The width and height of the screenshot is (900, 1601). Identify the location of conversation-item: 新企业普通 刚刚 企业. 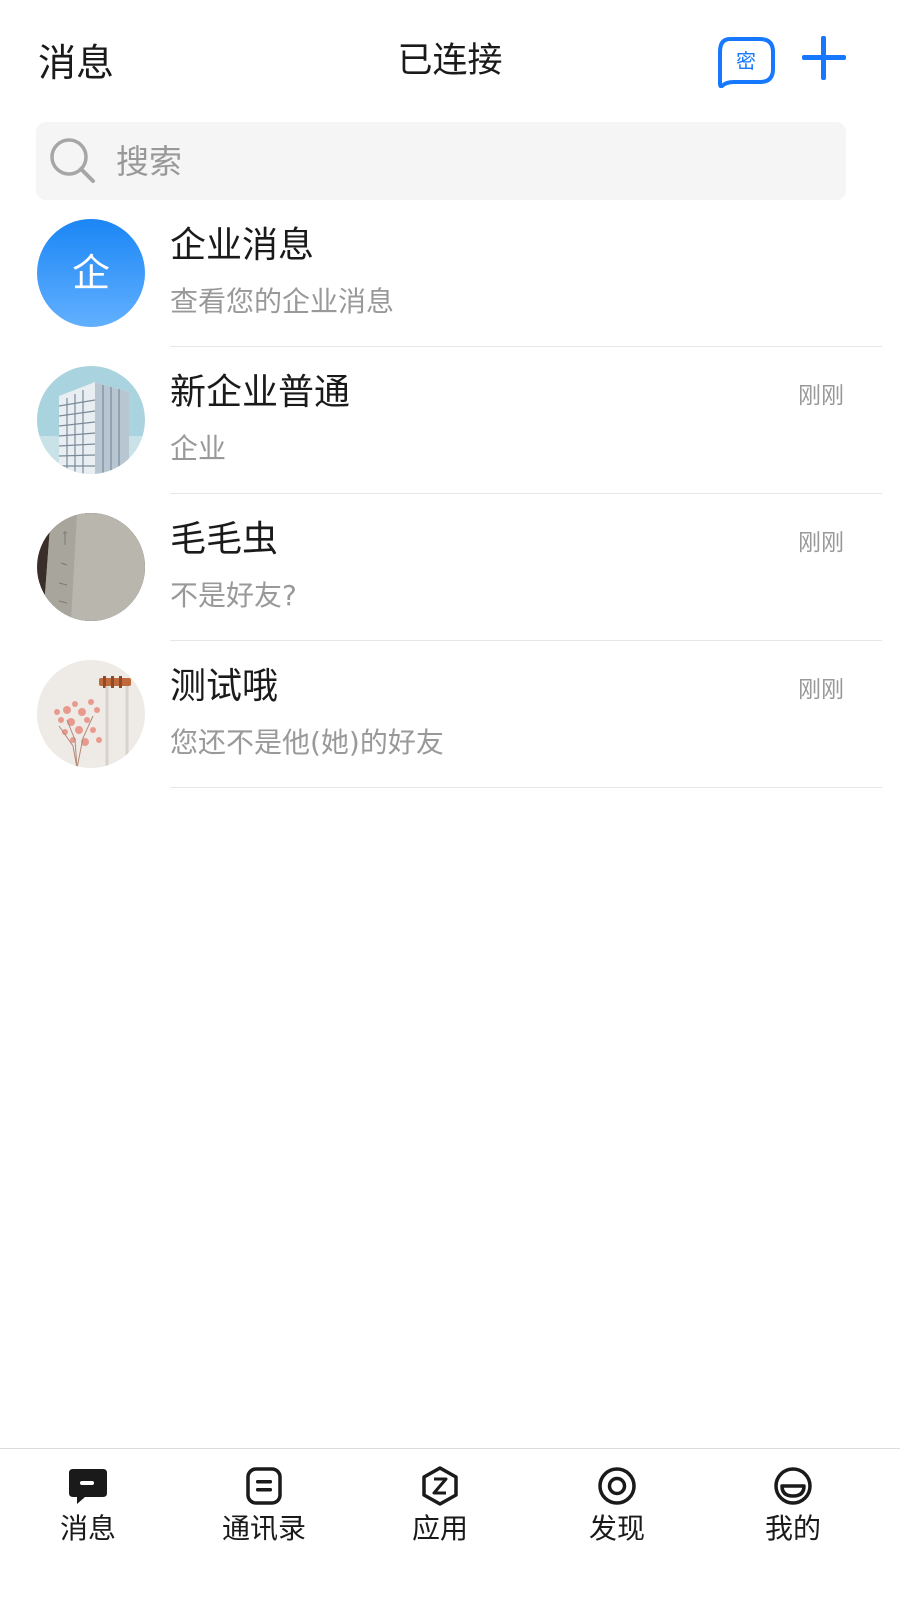
(450, 420).